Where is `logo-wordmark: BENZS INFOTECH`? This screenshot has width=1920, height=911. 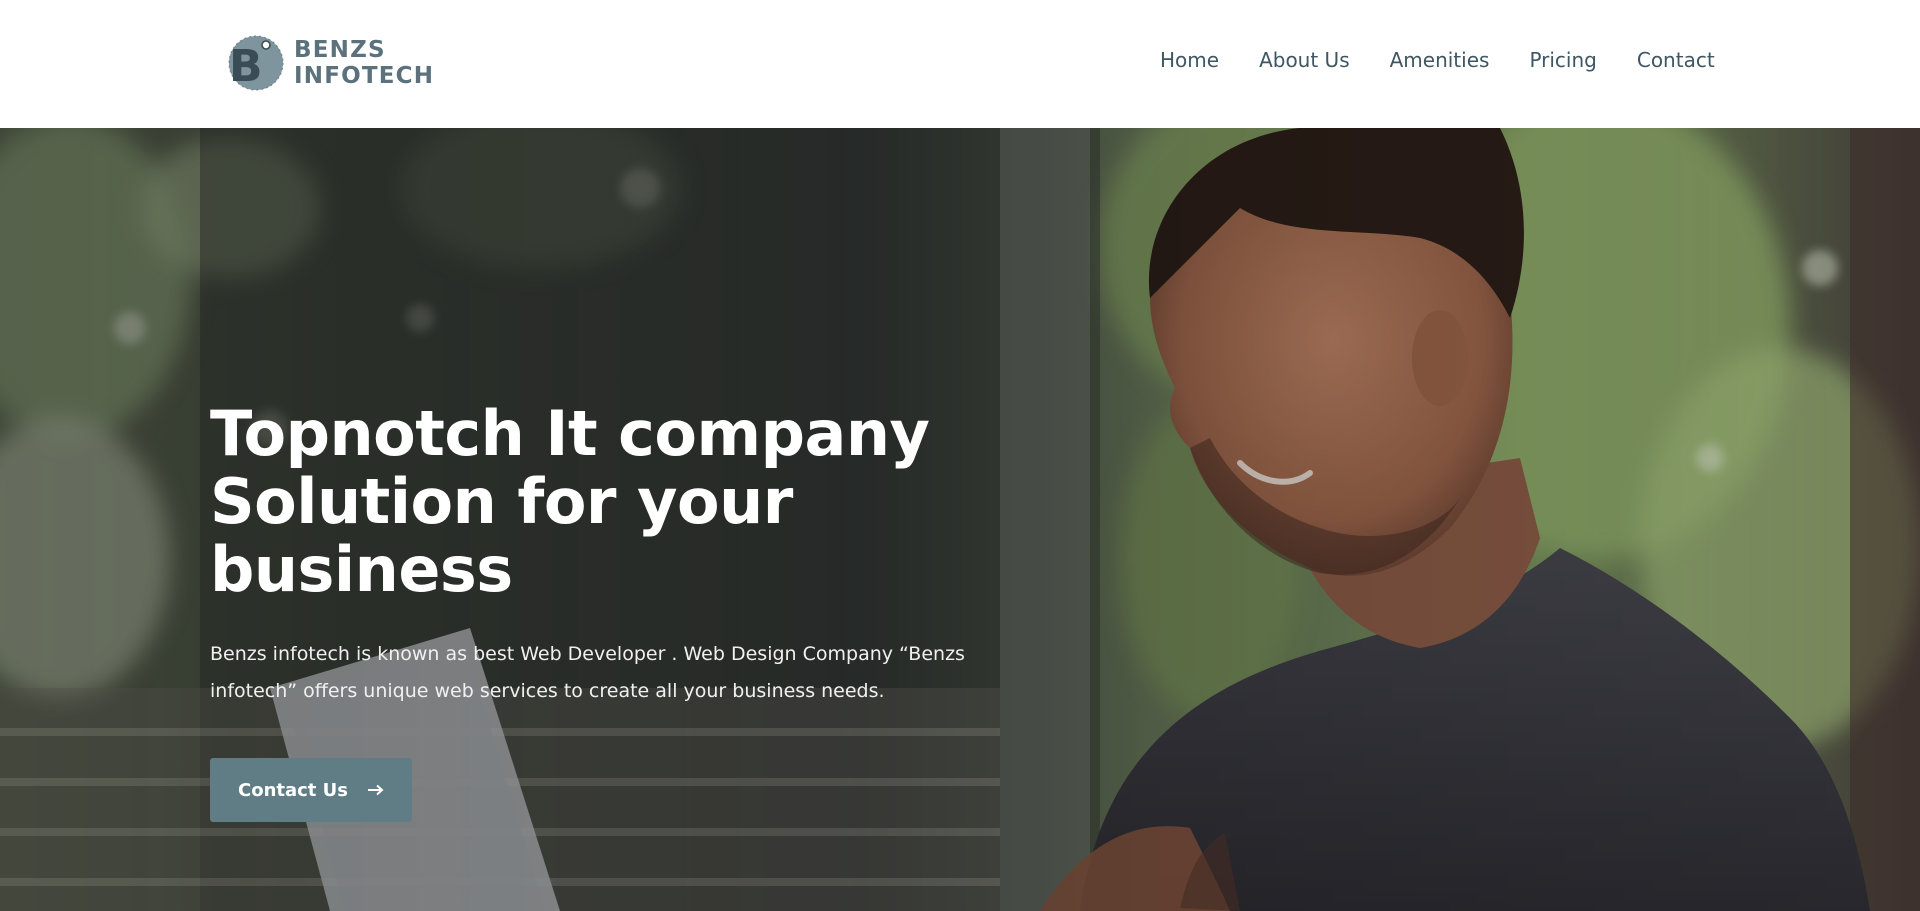
logo-wordmark: BENZS INFOTECH is located at coordinates (364, 62).